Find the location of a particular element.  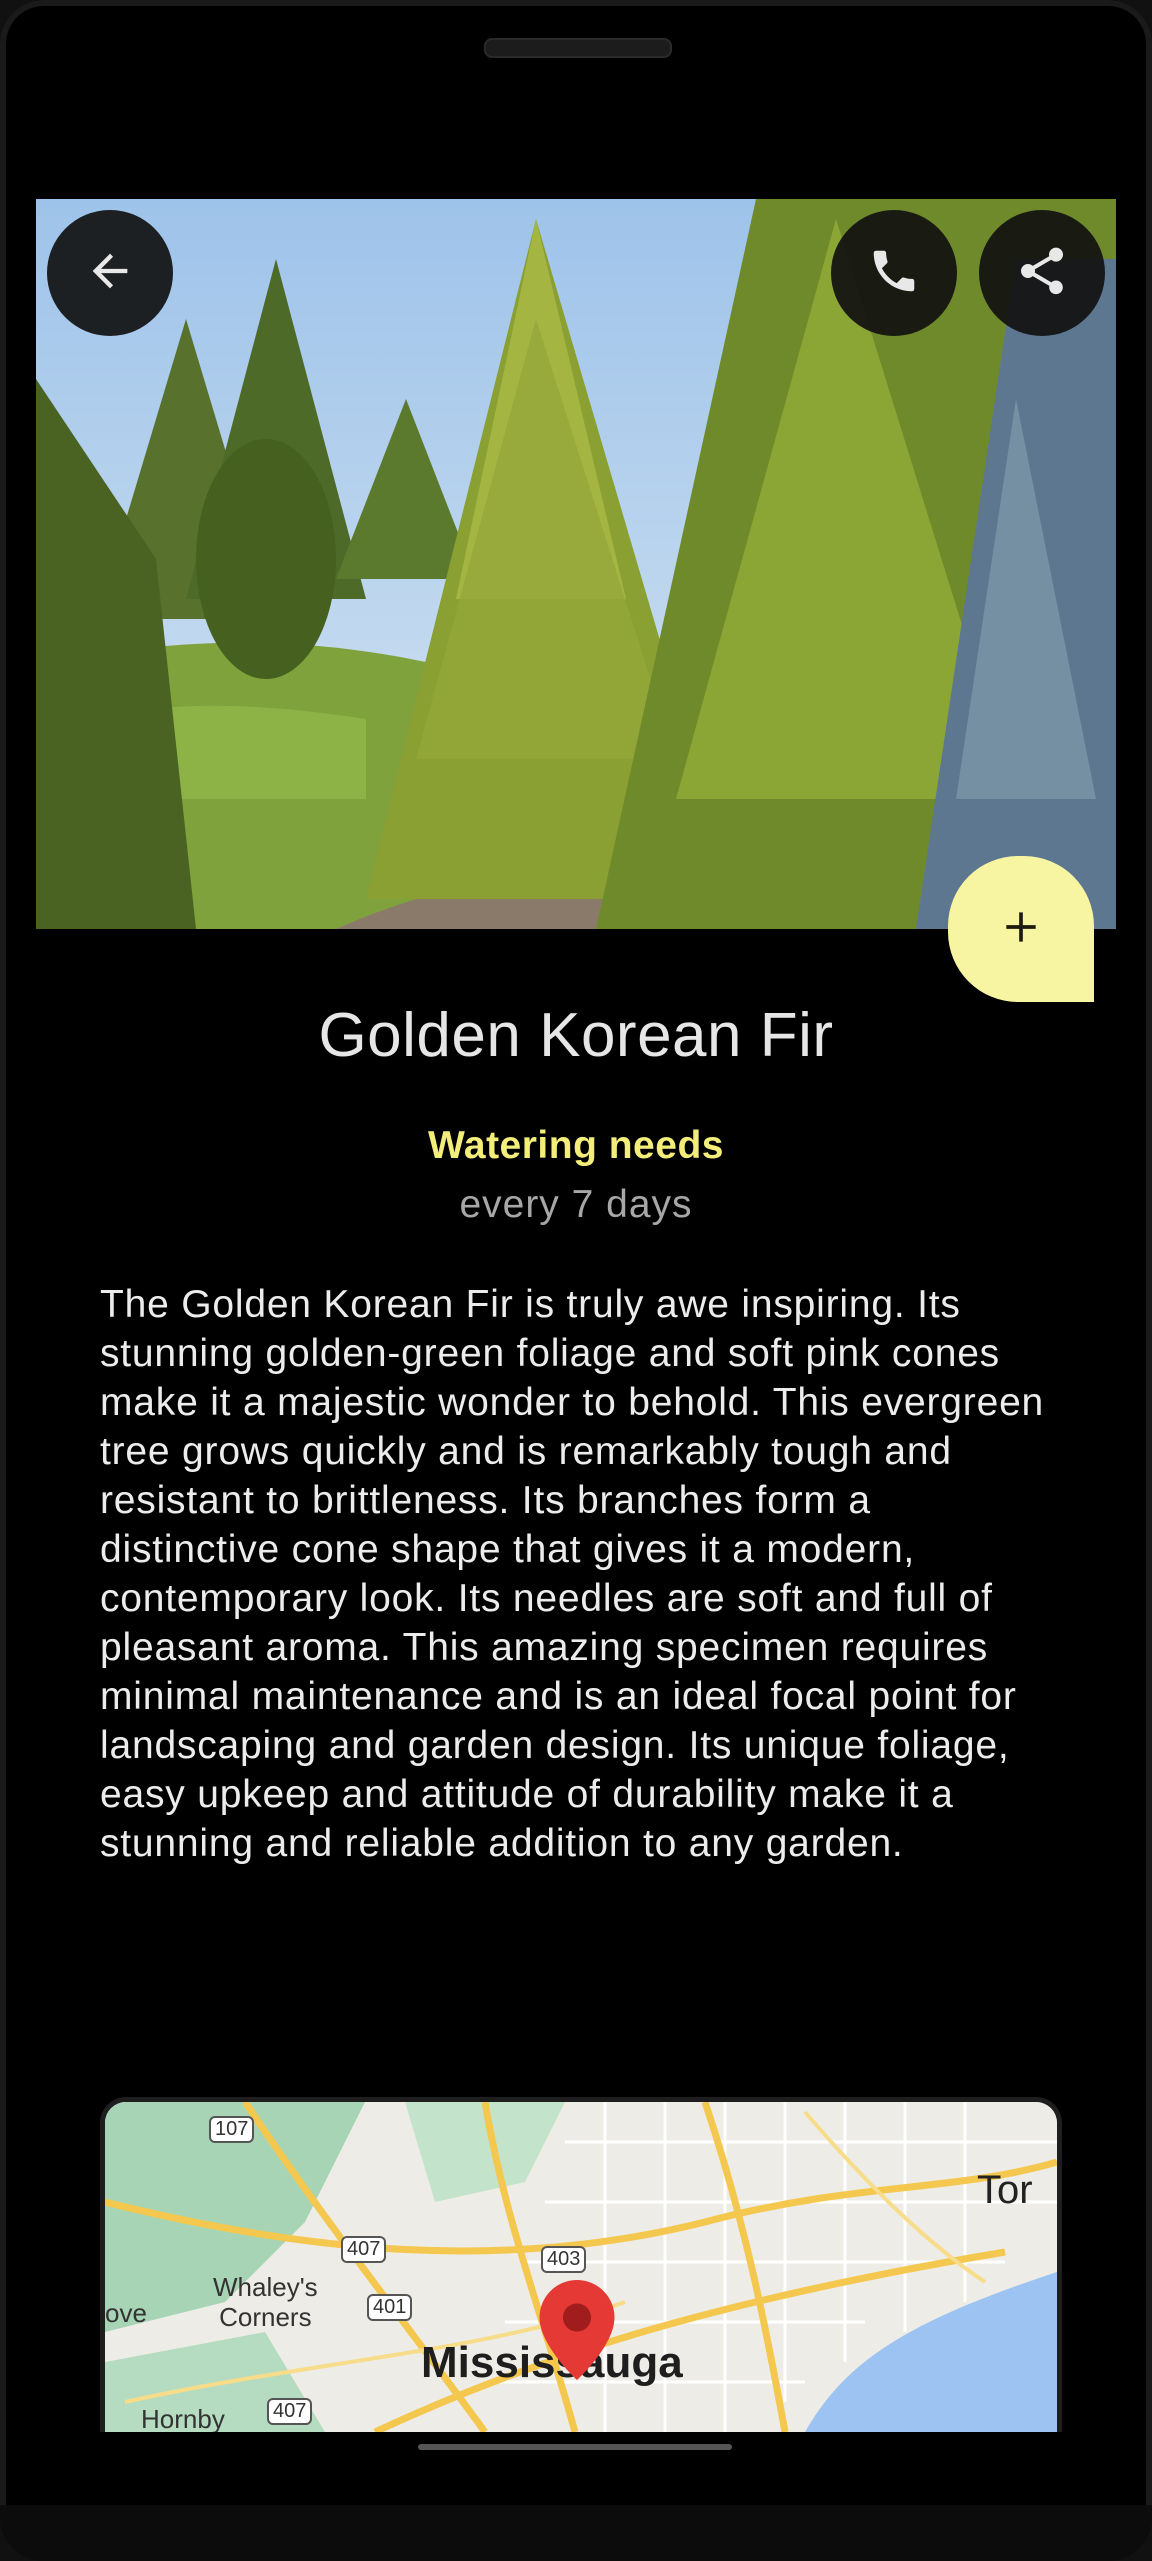

phone-icon is located at coordinates (894, 273).